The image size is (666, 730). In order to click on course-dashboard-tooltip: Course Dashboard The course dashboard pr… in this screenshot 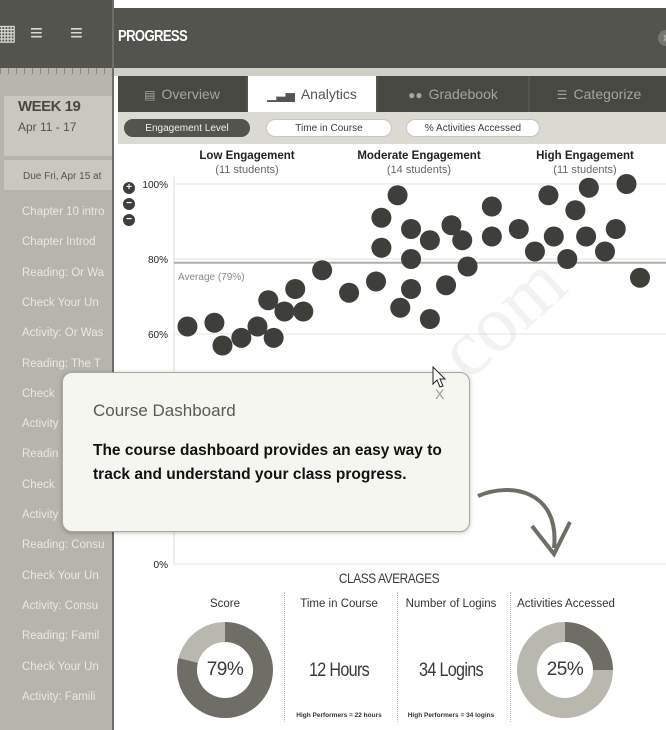, I will do `click(266, 452)`.